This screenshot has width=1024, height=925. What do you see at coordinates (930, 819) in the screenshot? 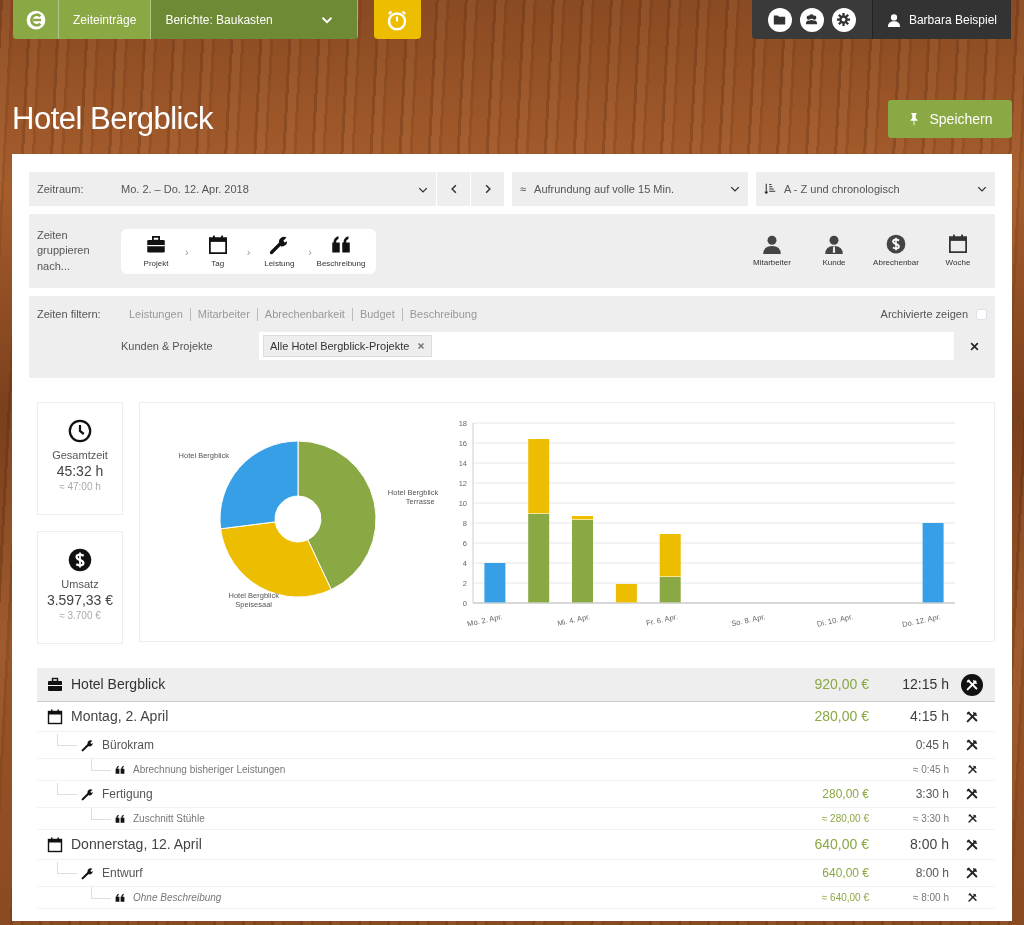
I see `row-time: ≈ 3:30 h` at bounding box center [930, 819].